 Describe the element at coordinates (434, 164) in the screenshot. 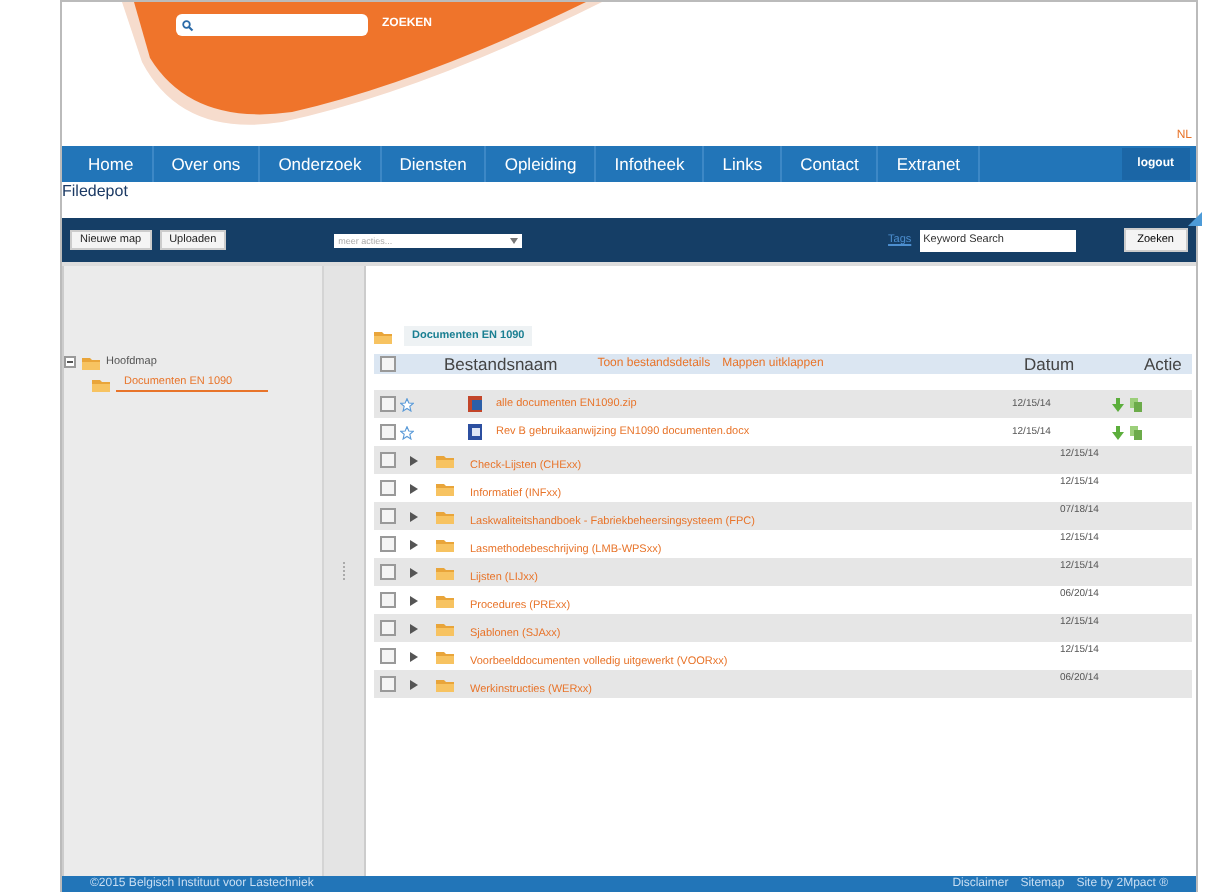

I see `nav-item: Diensten` at that location.